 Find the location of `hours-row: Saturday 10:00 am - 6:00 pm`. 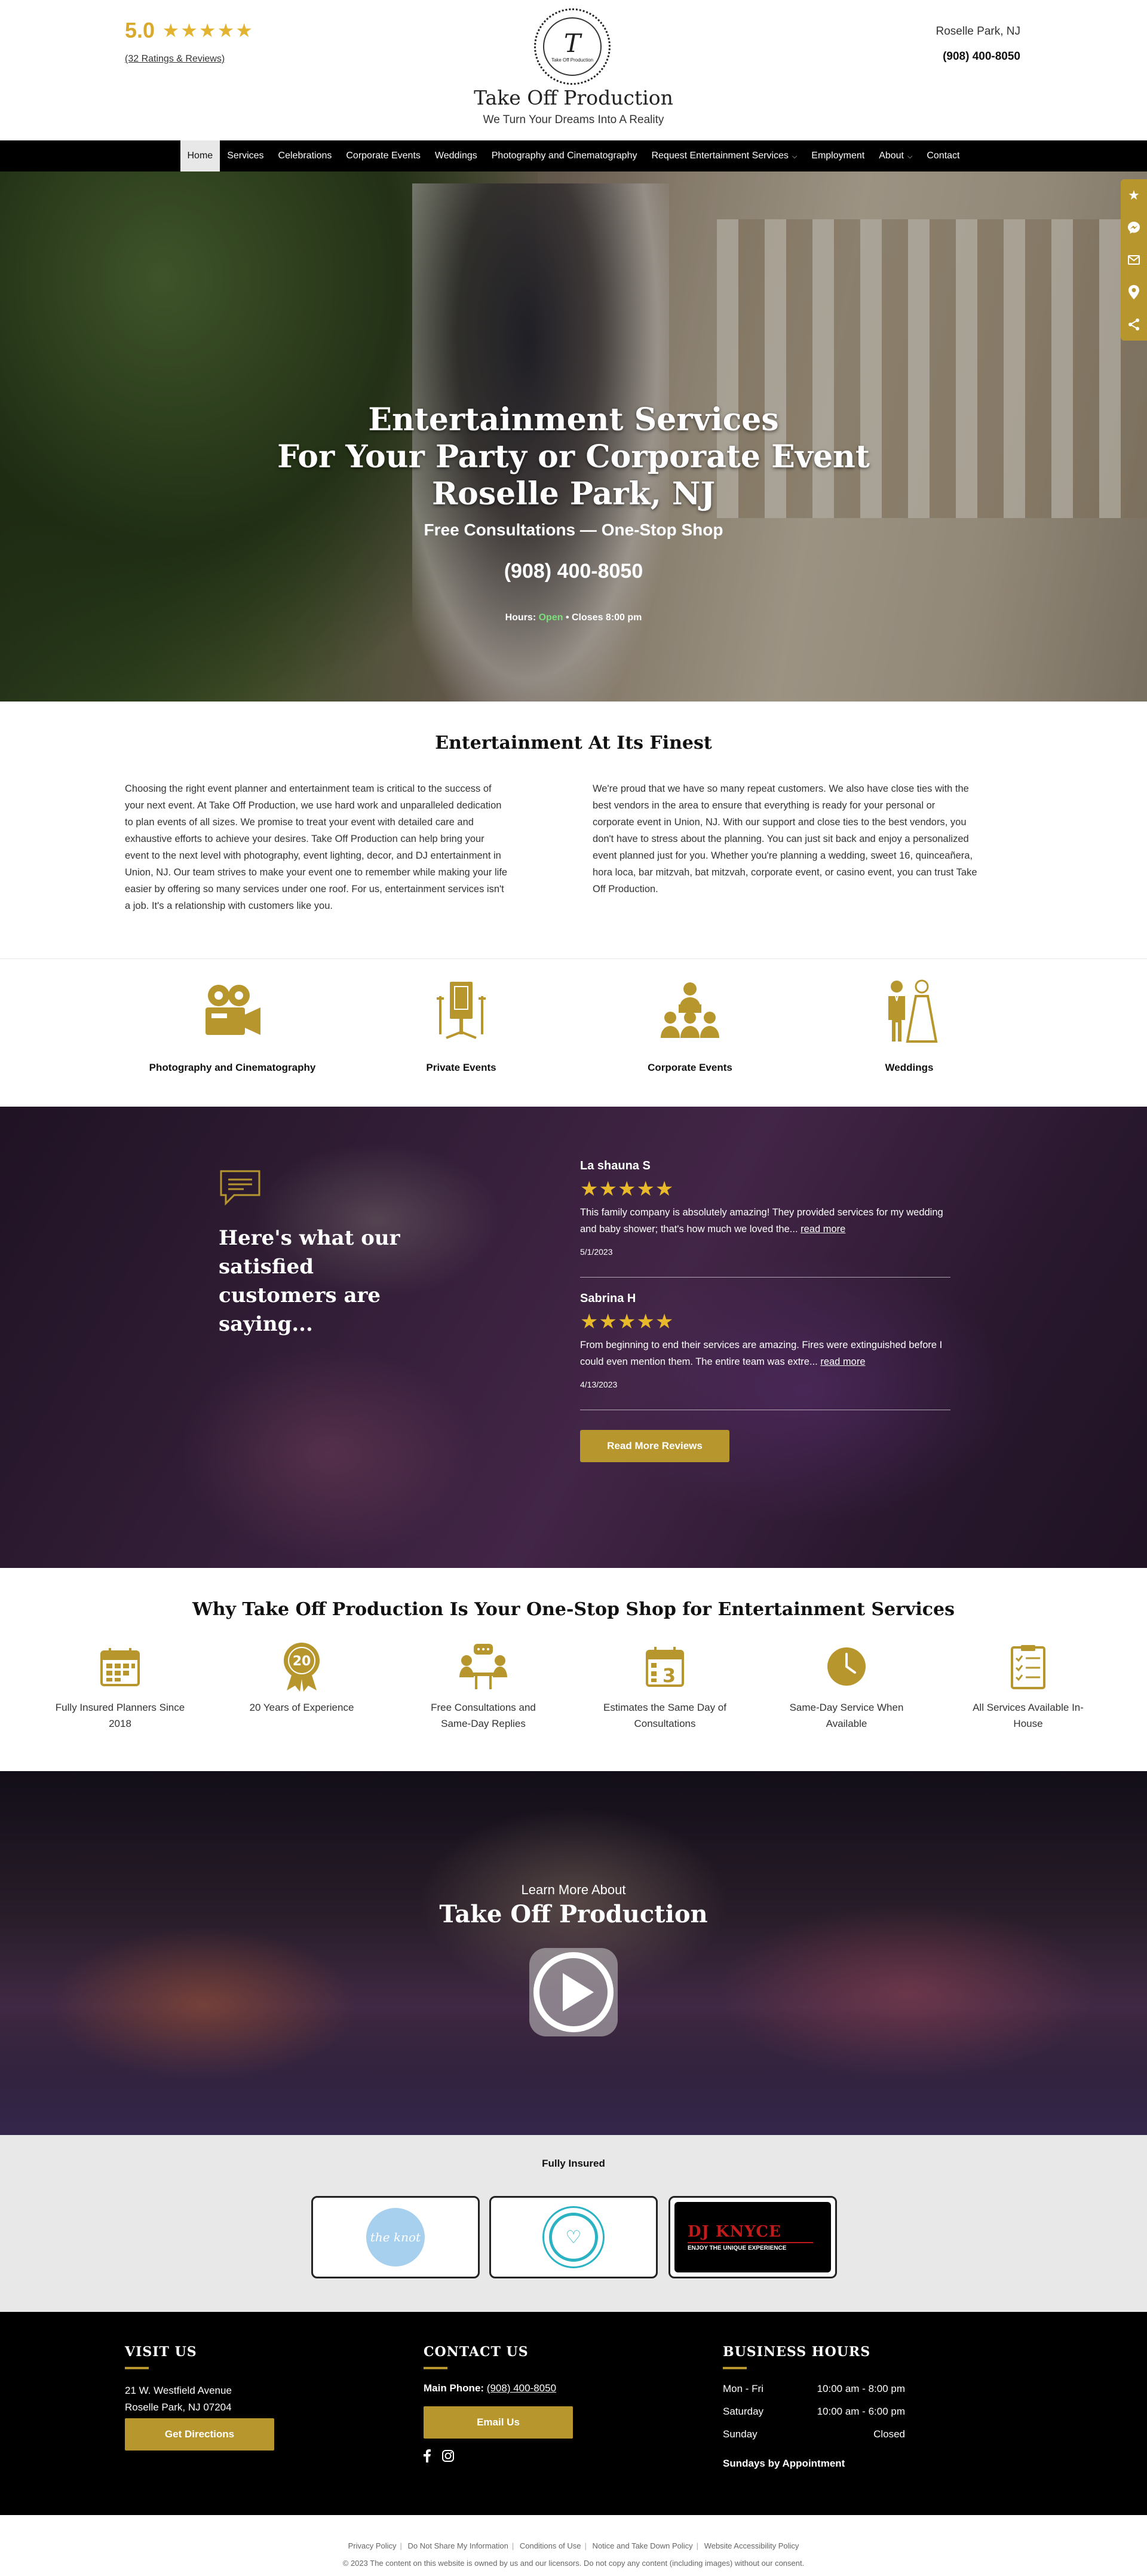

hours-row: Saturday 10:00 am - 6:00 pm is located at coordinates (814, 2412).